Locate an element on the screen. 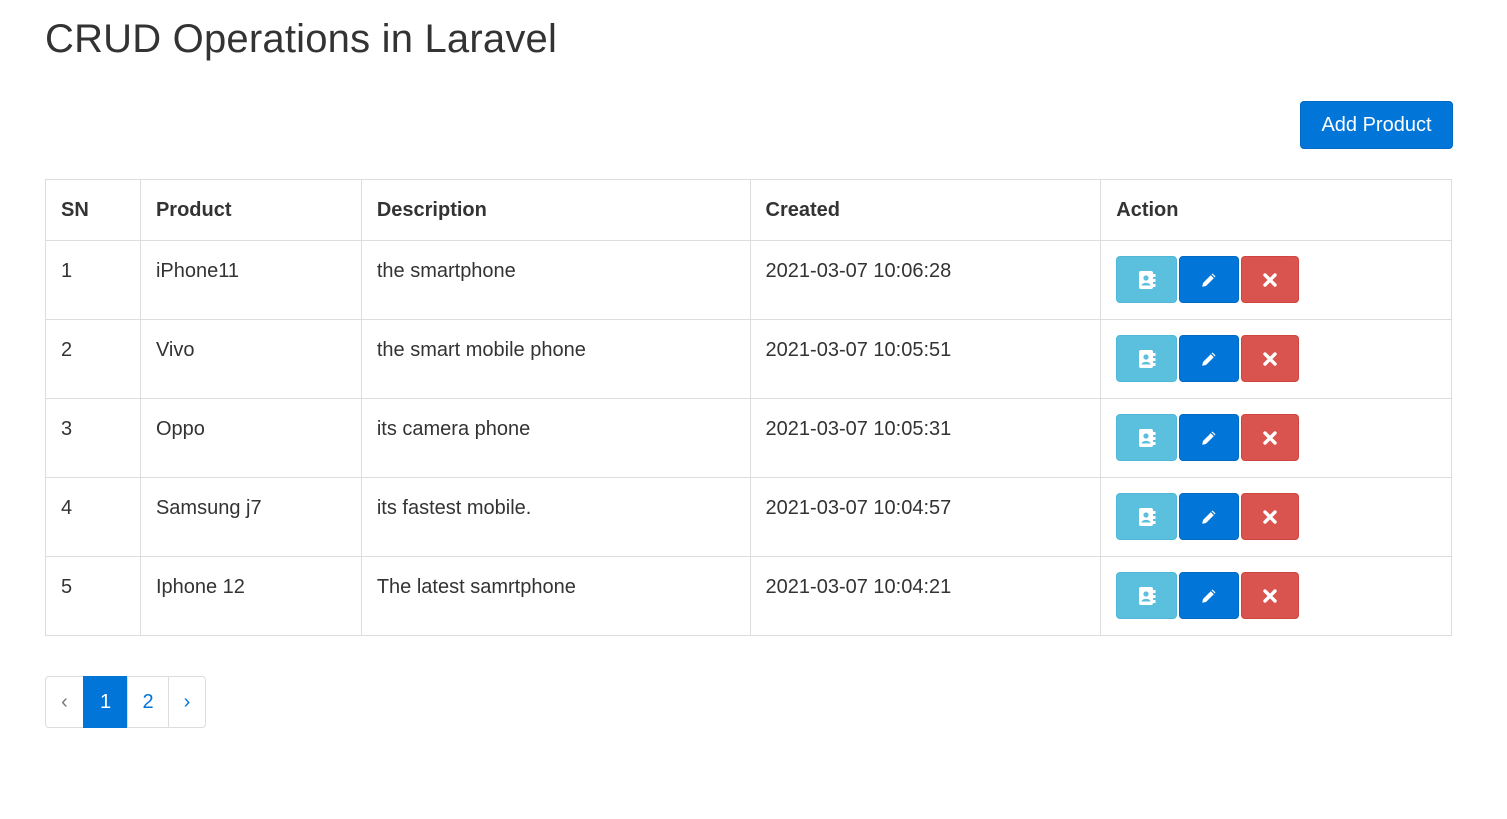 This screenshot has height=819, width=1507. cell-product: Vivo is located at coordinates (250, 359).